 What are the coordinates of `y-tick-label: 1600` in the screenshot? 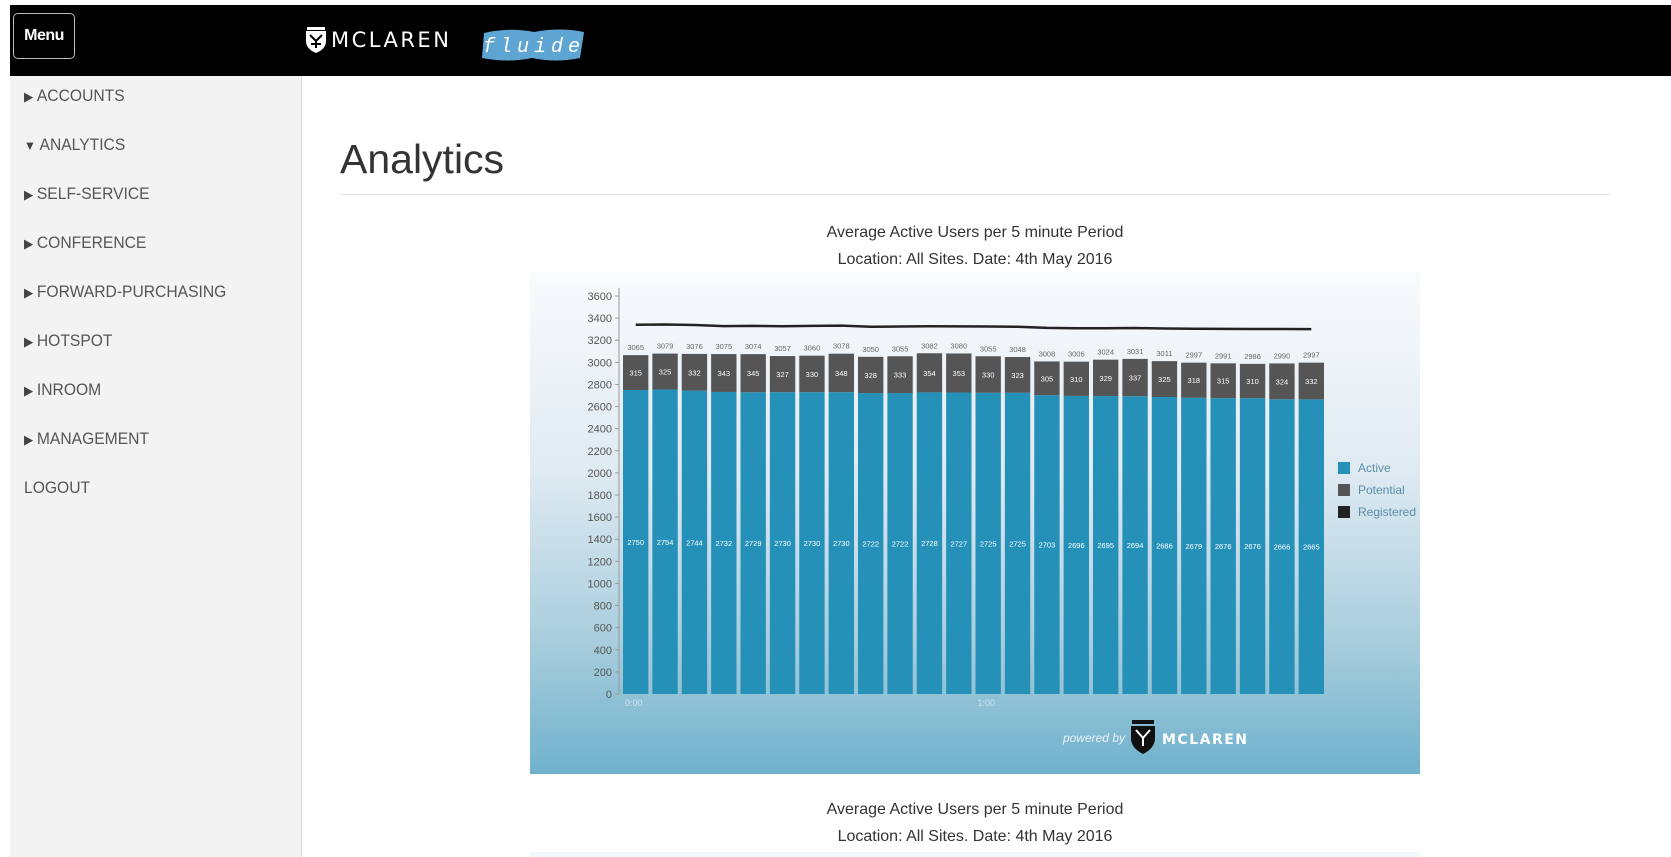 It's located at (600, 518).